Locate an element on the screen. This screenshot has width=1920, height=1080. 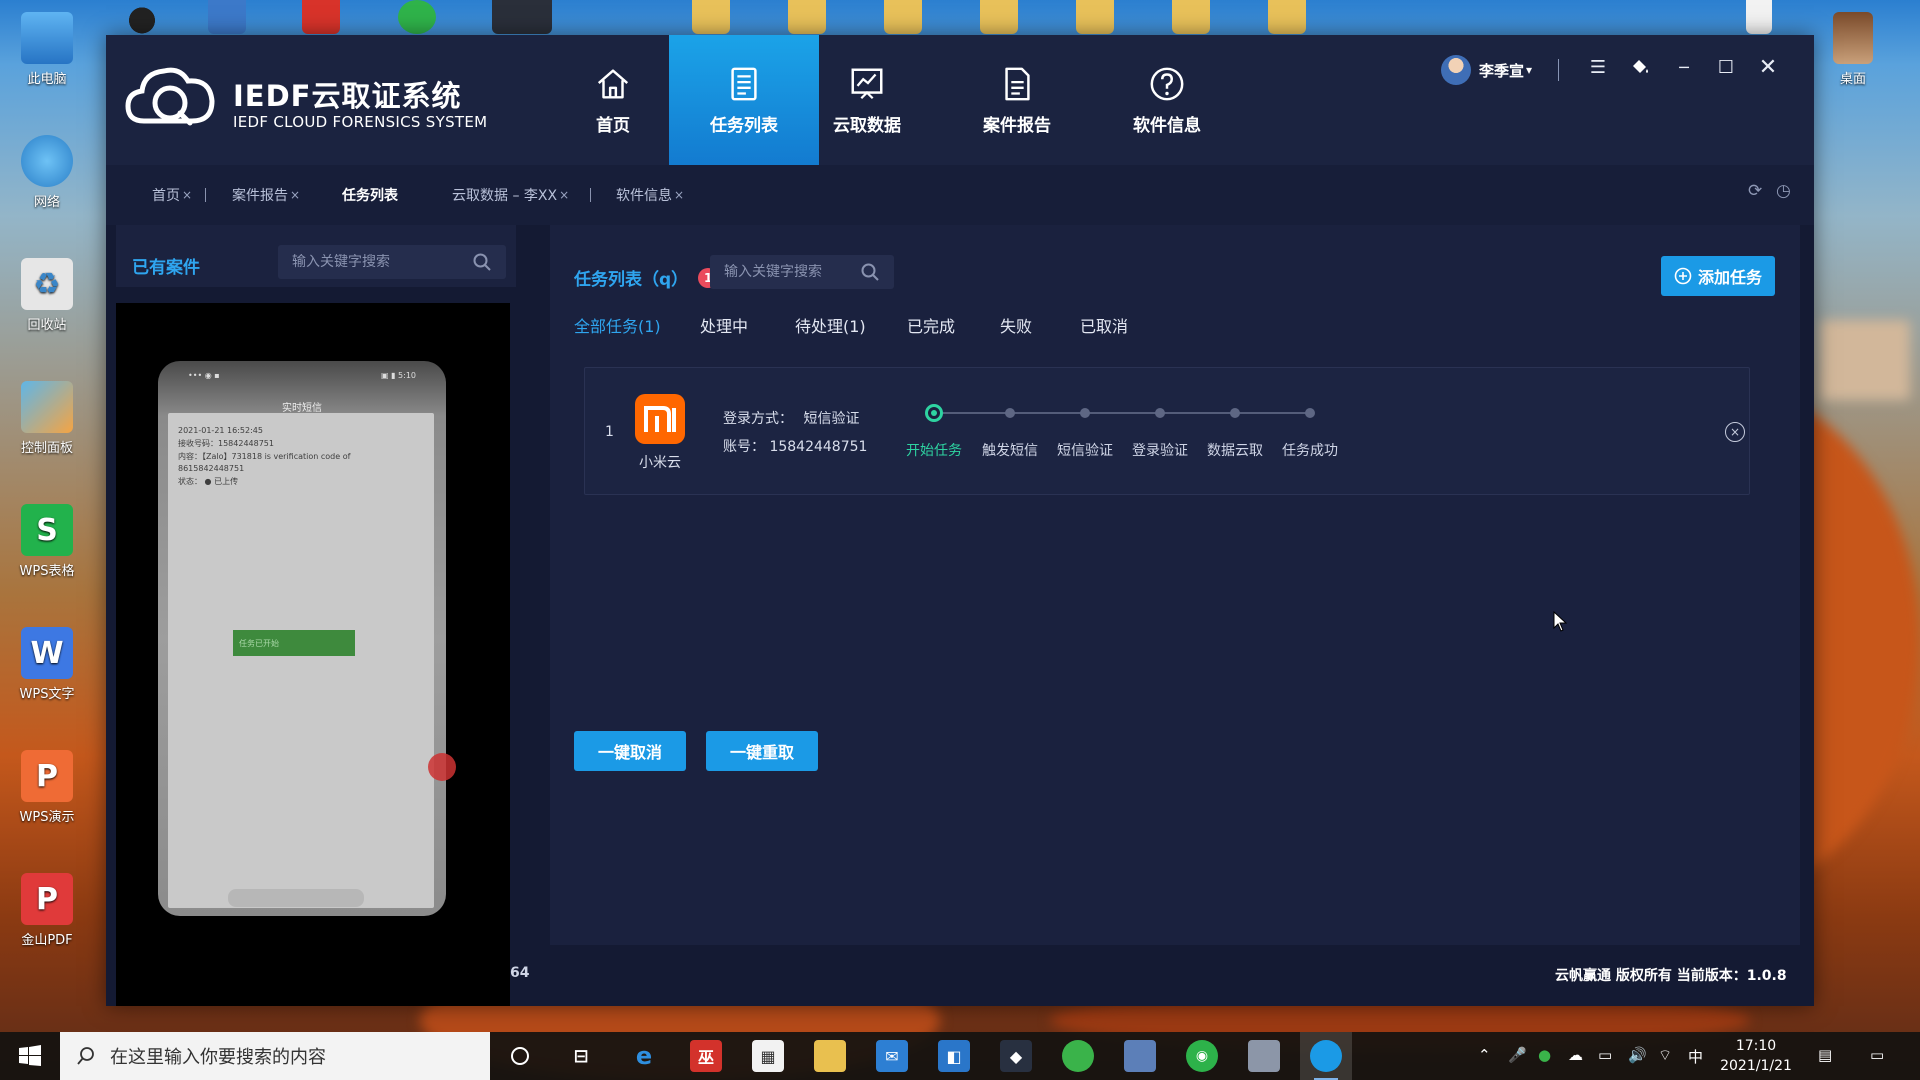
microphone-icon: 🎤 is located at coordinates (1517, 1055).